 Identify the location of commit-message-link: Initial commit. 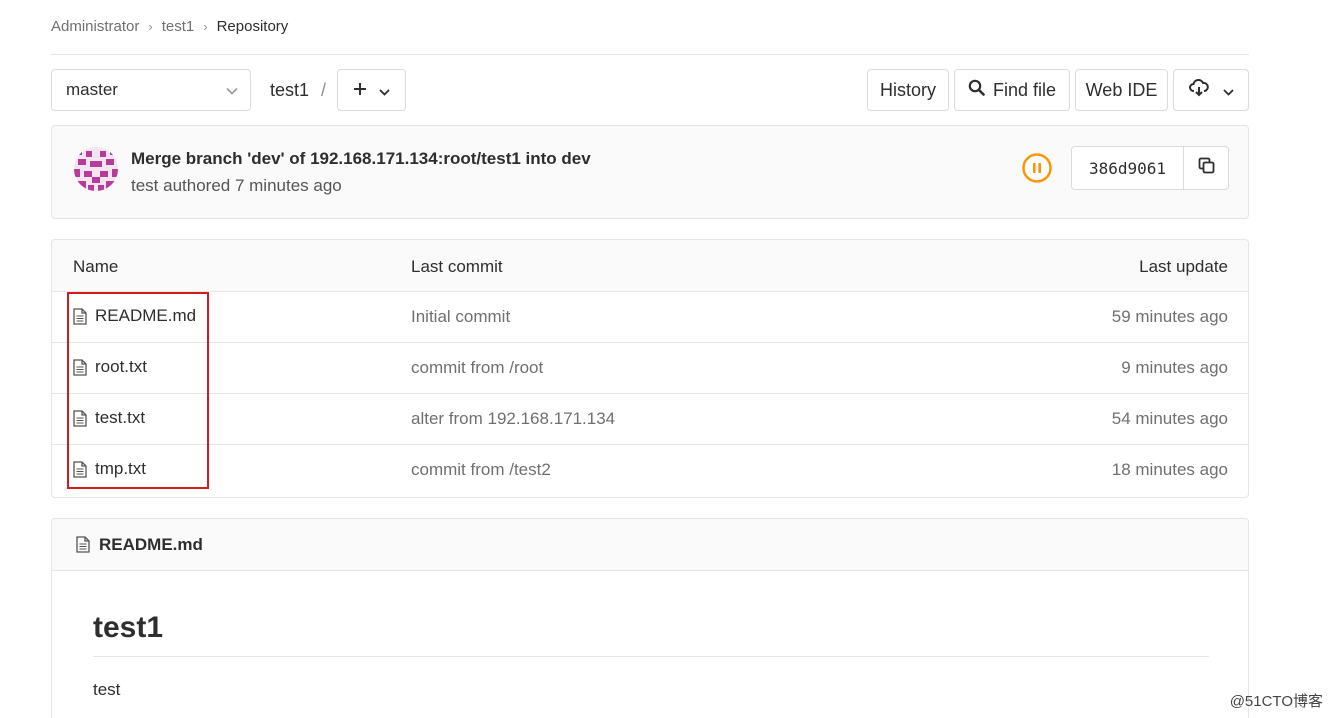
(460, 317).